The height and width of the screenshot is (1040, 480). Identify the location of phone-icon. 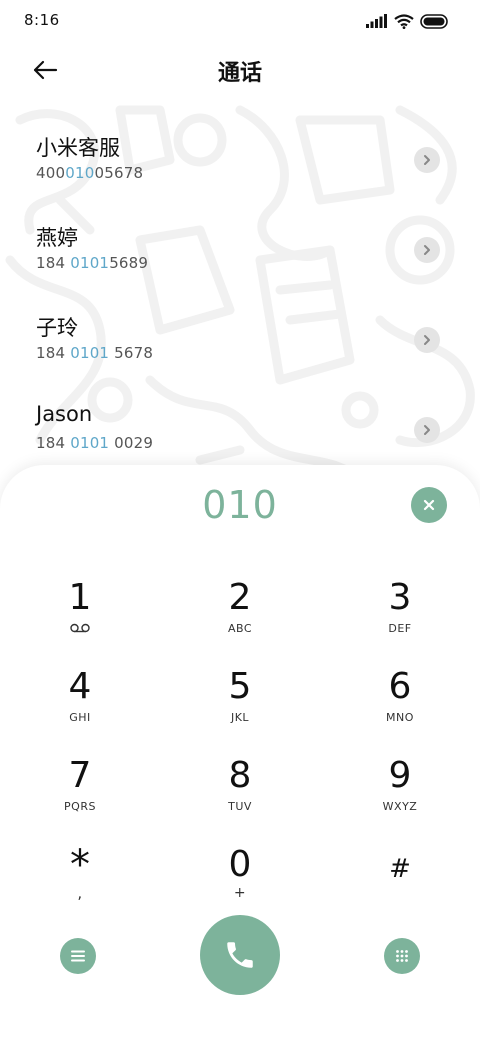
(240, 955).